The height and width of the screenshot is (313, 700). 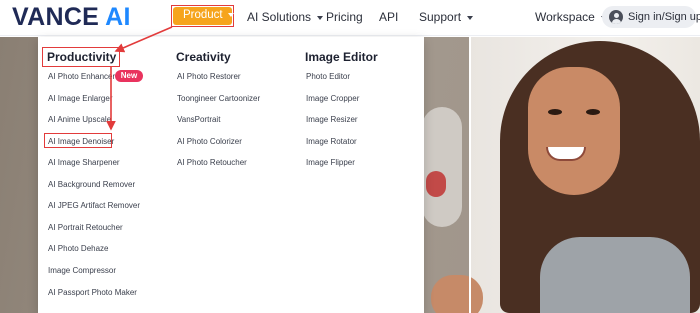 What do you see at coordinates (593, 112) in the screenshot?
I see `eye-right` at bounding box center [593, 112].